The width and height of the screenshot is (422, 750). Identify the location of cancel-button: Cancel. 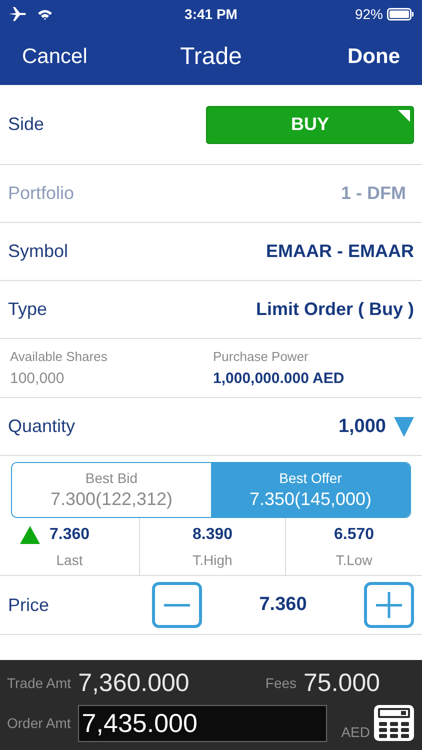
(55, 56).